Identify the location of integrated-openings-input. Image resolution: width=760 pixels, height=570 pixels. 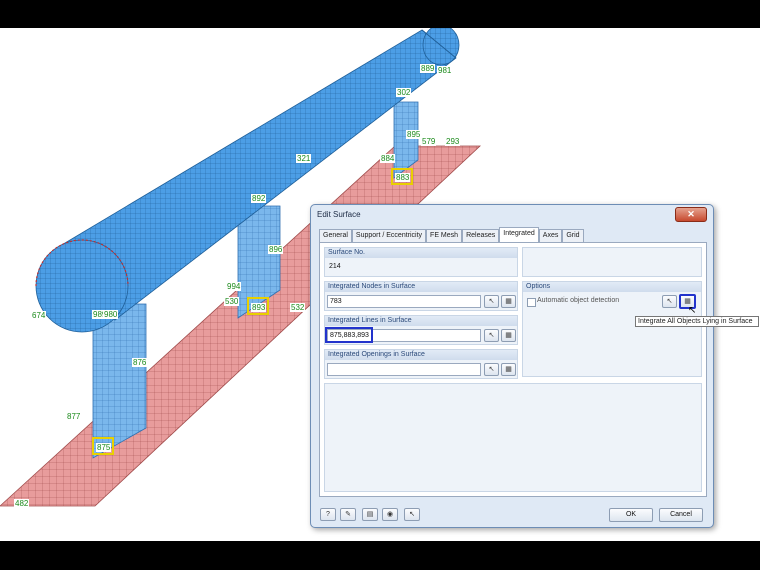
(404, 369).